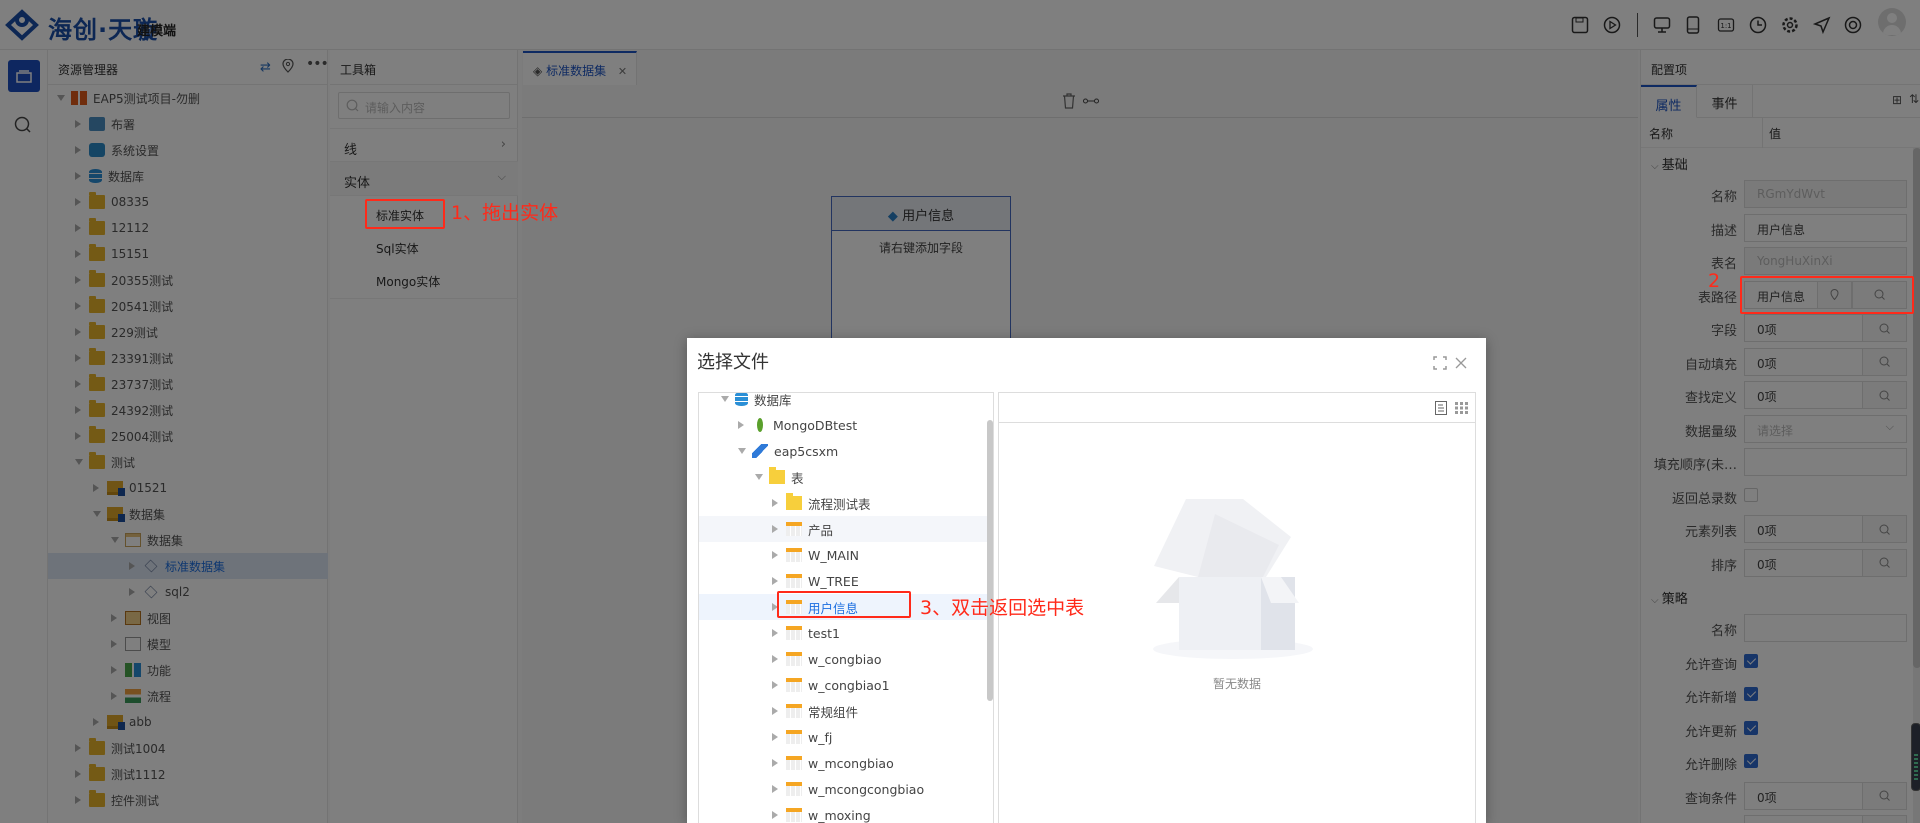 Image resolution: width=1920 pixels, height=823 pixels. Describe the element at coordinates (851, 763) in the screenshot. I see `tree-label: w_mcongbiao` at that location.